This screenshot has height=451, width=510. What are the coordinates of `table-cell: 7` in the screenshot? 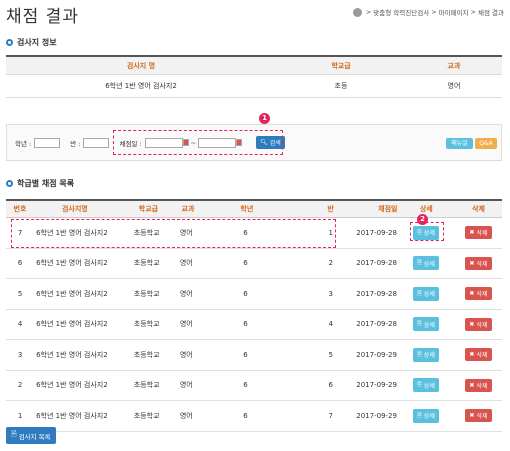 It's located at (330, 415).